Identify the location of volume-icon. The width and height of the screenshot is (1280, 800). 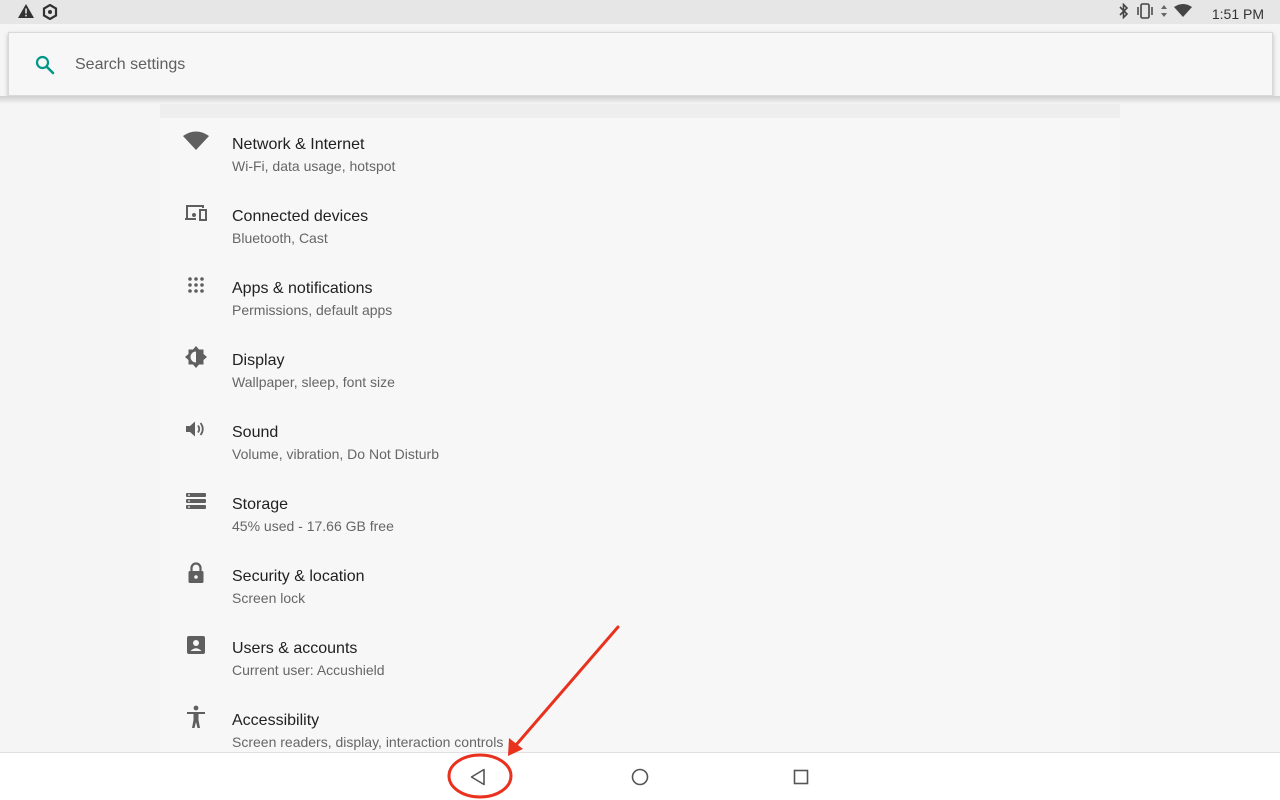
(196, 429).